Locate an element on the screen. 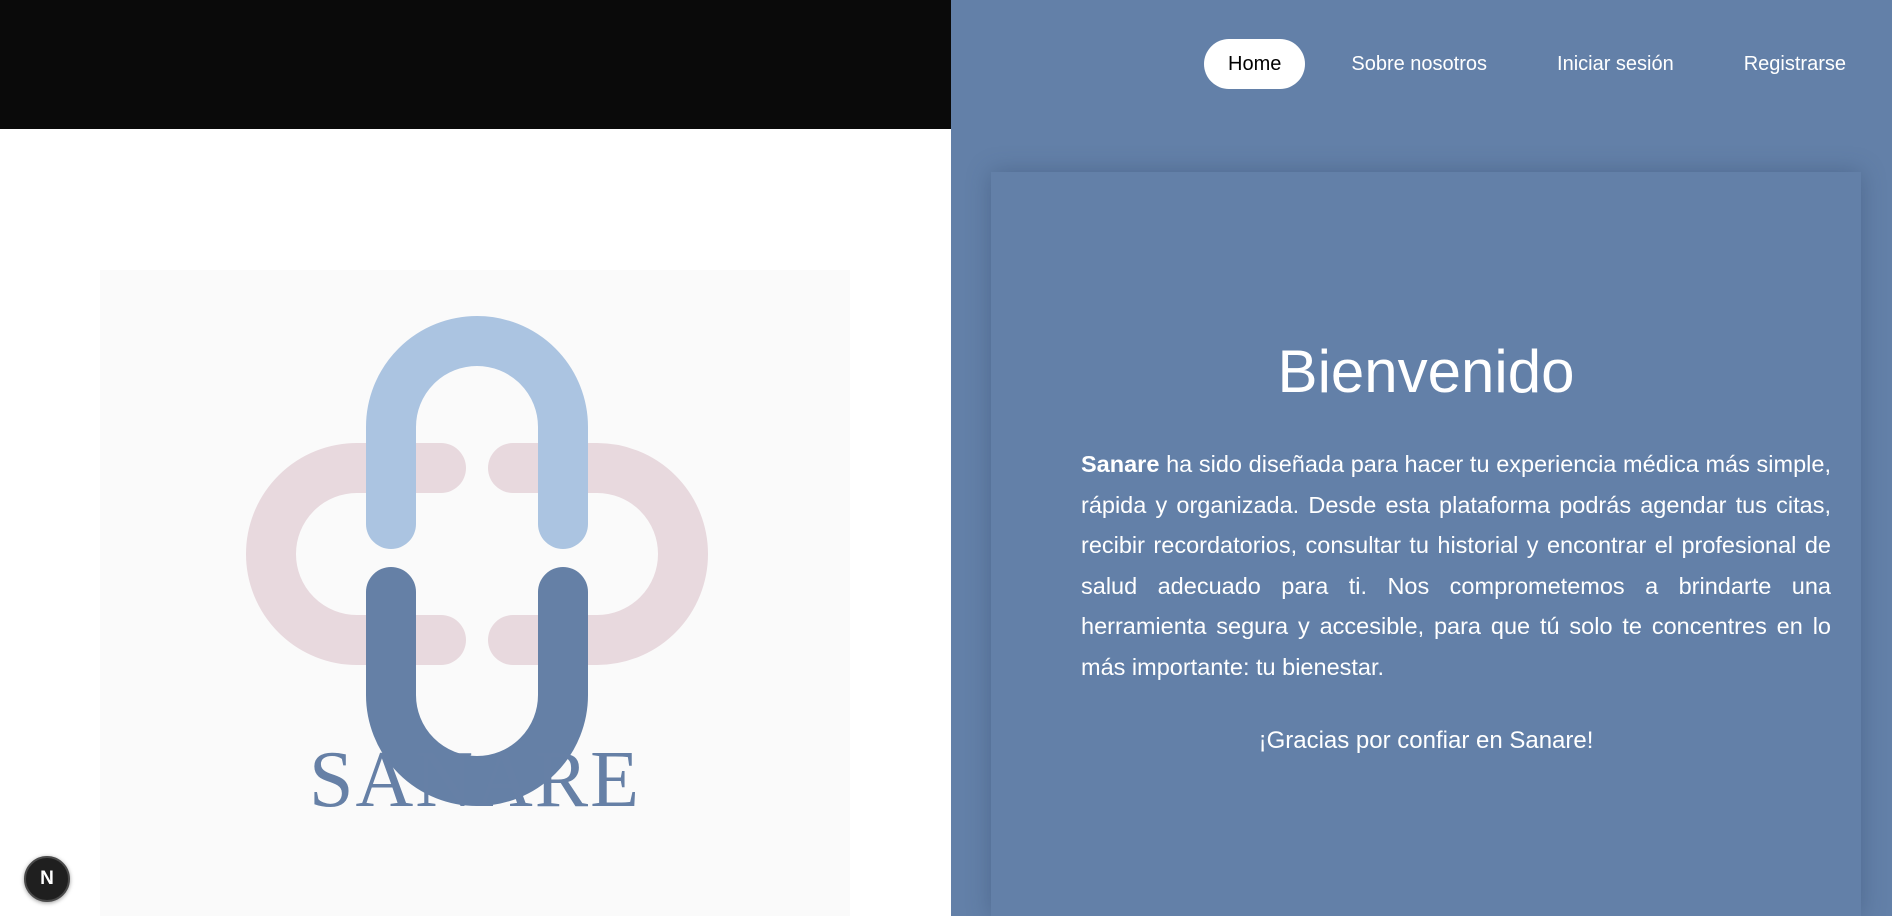 Image resolution: width=1892 pixels, height=916 pixels. logo-top-shape is located at coordinates (477, 432).